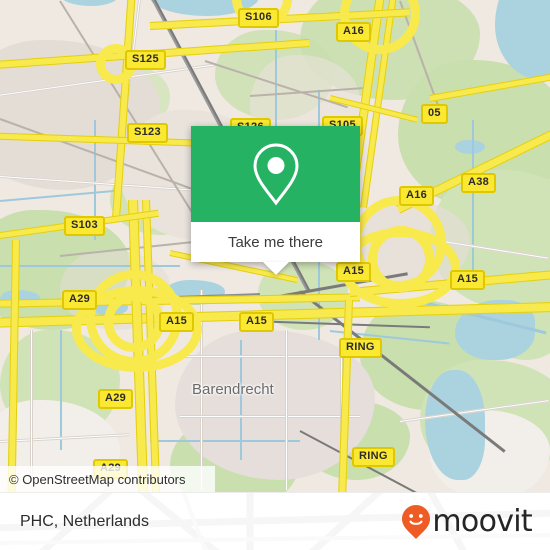 This screenshot has width=550, height=550. Describe the element at coordinates (84, 226) in the screenshot. I see `road-shield: S103` at that location.